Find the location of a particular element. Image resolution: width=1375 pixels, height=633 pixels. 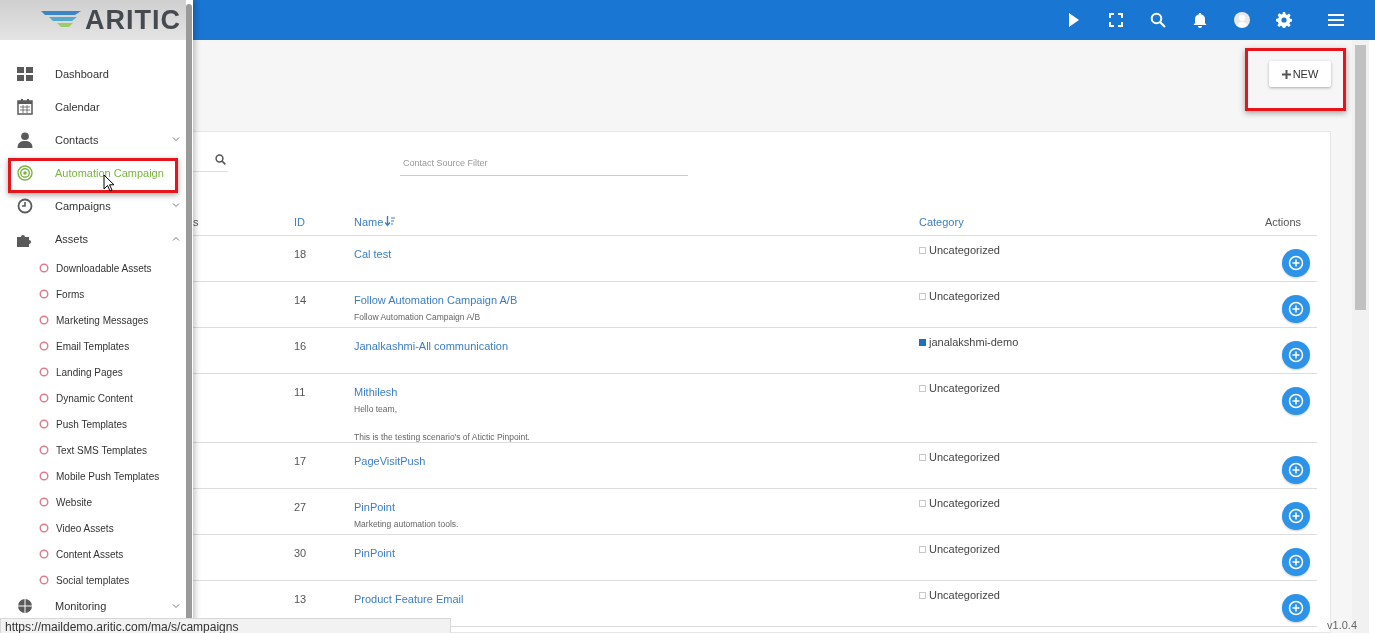

table-cell: 27 is located at coordinates (300, 507).